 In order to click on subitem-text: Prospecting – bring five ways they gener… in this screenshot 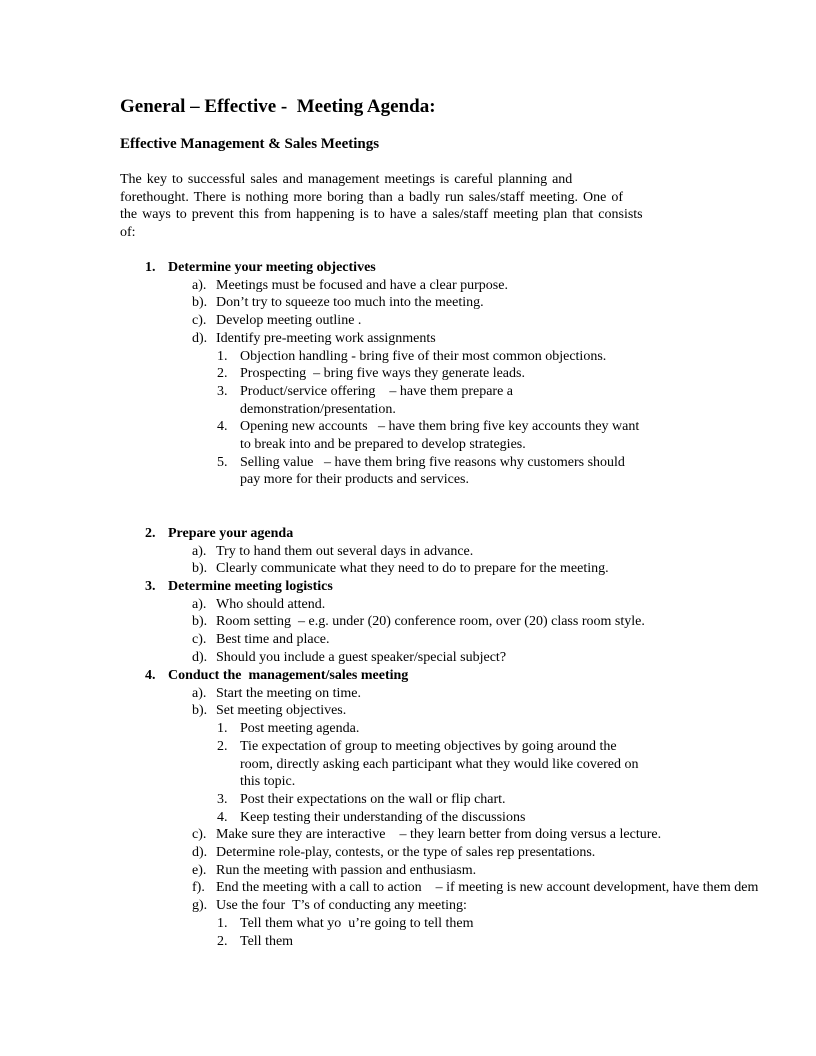, I will do `click(382, 374)`.